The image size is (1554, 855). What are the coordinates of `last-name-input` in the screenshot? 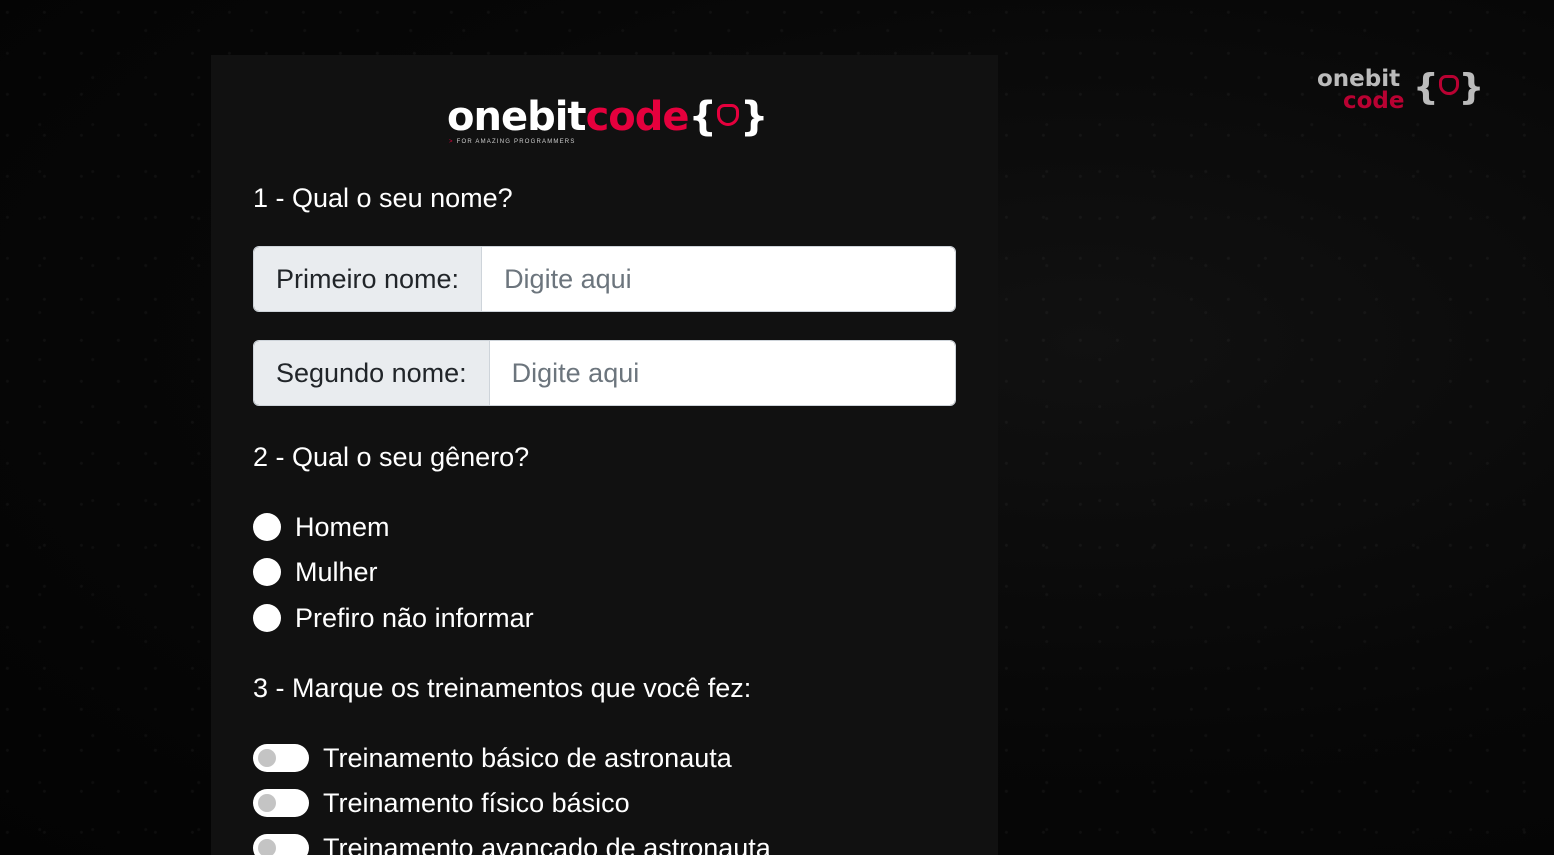 It's located at (722, 373).